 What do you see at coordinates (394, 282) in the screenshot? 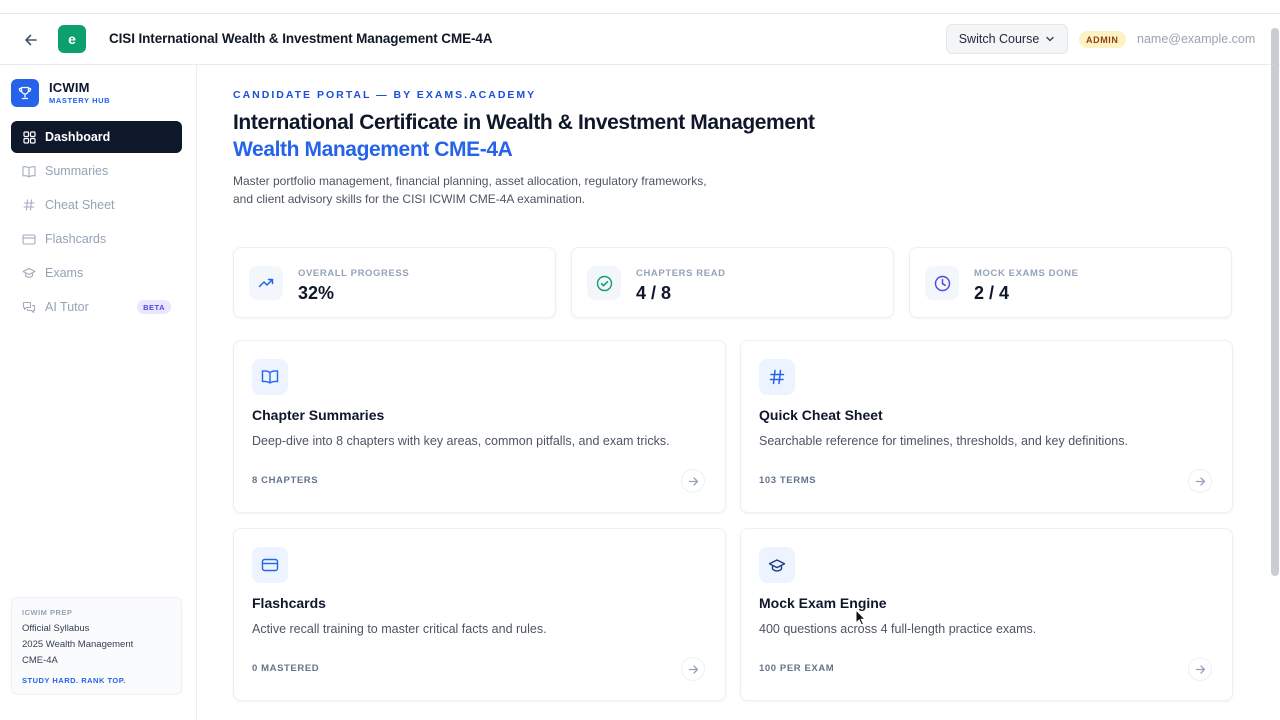
I see `stat-overall-progress: OVERALL PROGRESS 32%` at bounding box center [394, 282].